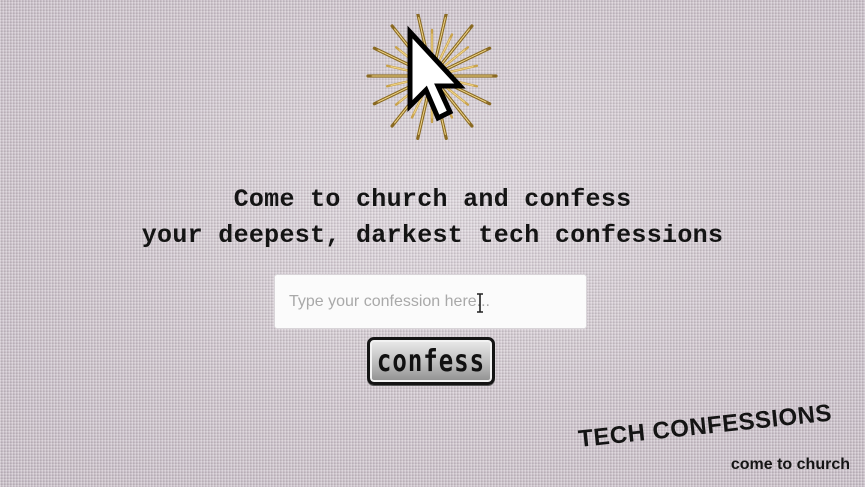 This screenshot has width=865, height=487. I want to click on i-beam-cursor-icon, so click(480, 303).